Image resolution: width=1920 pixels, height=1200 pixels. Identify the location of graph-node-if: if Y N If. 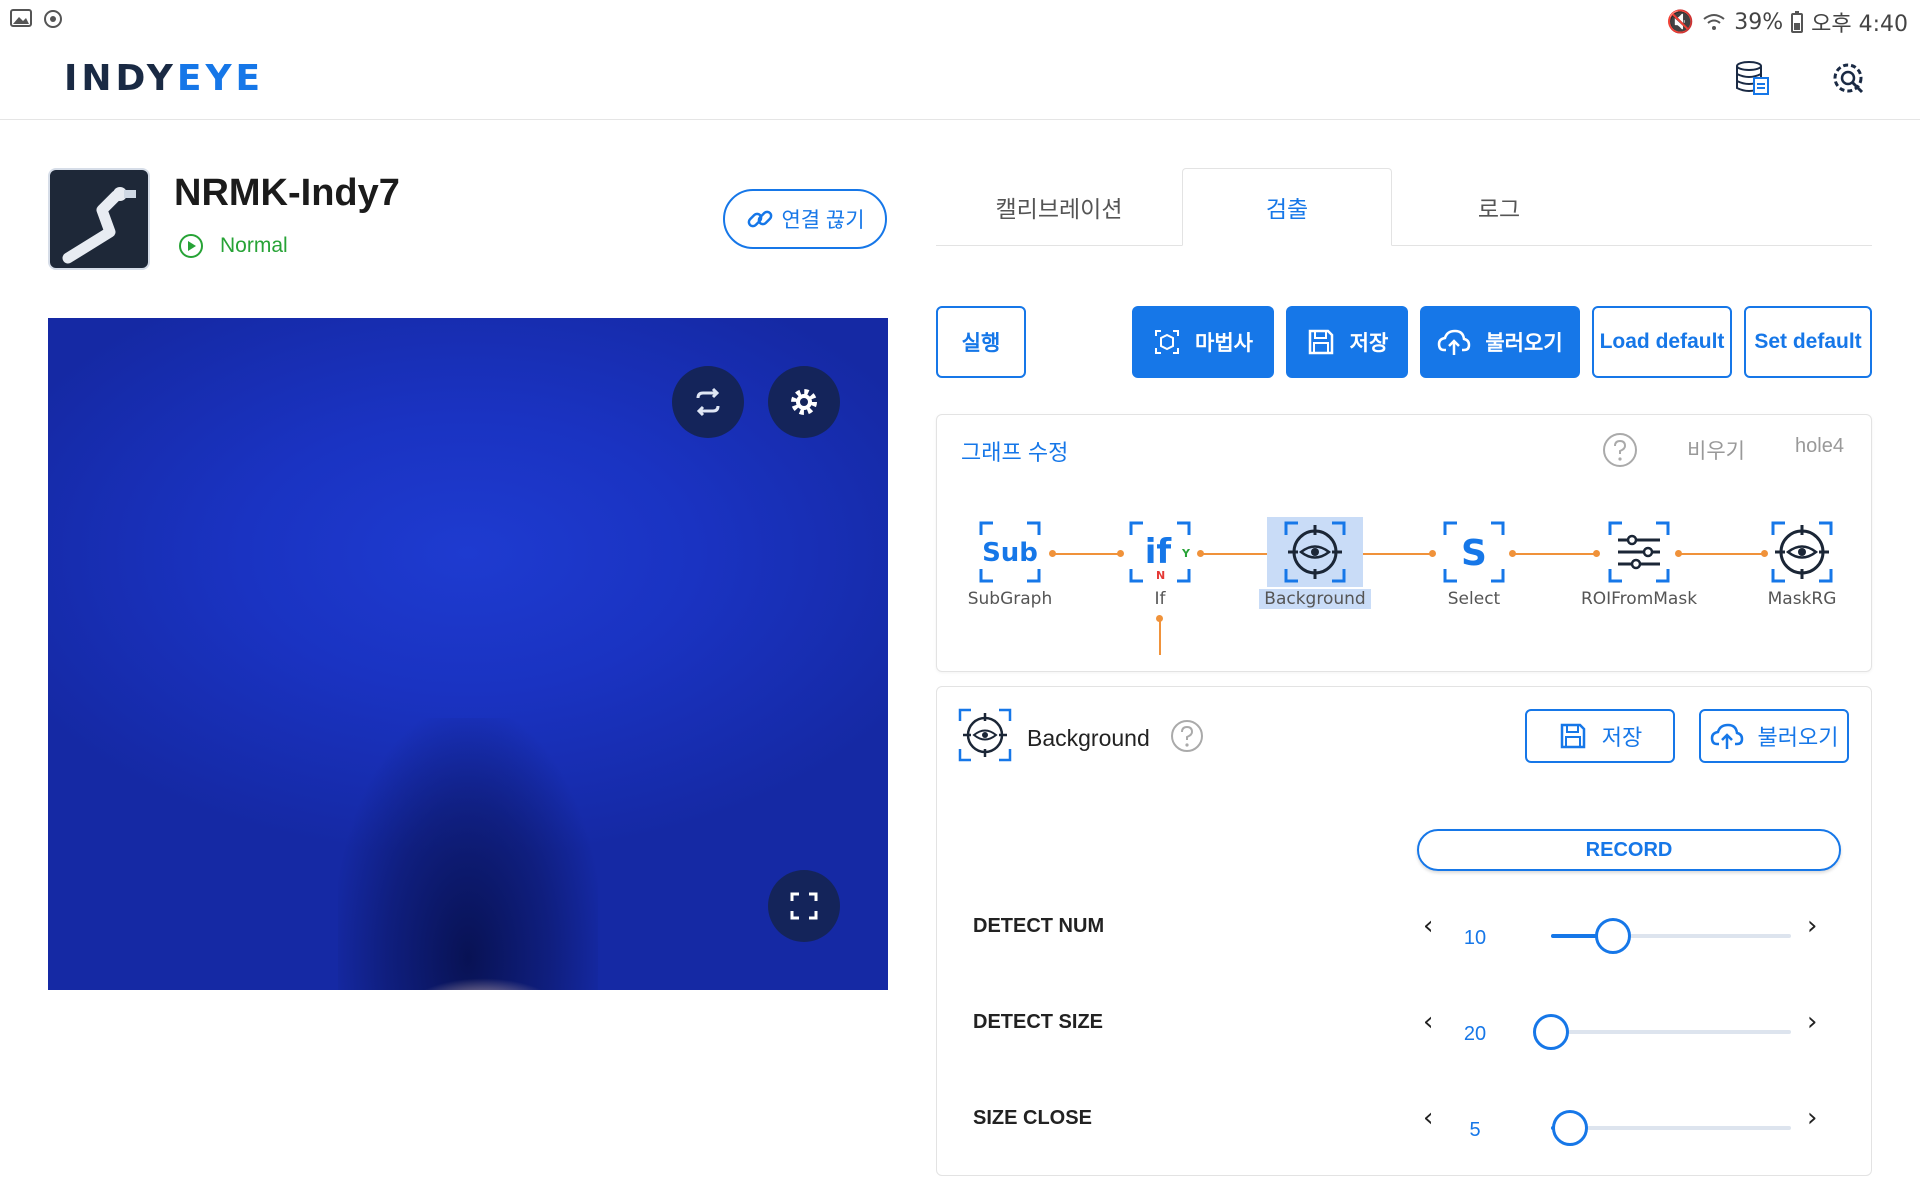
(1160, 563).